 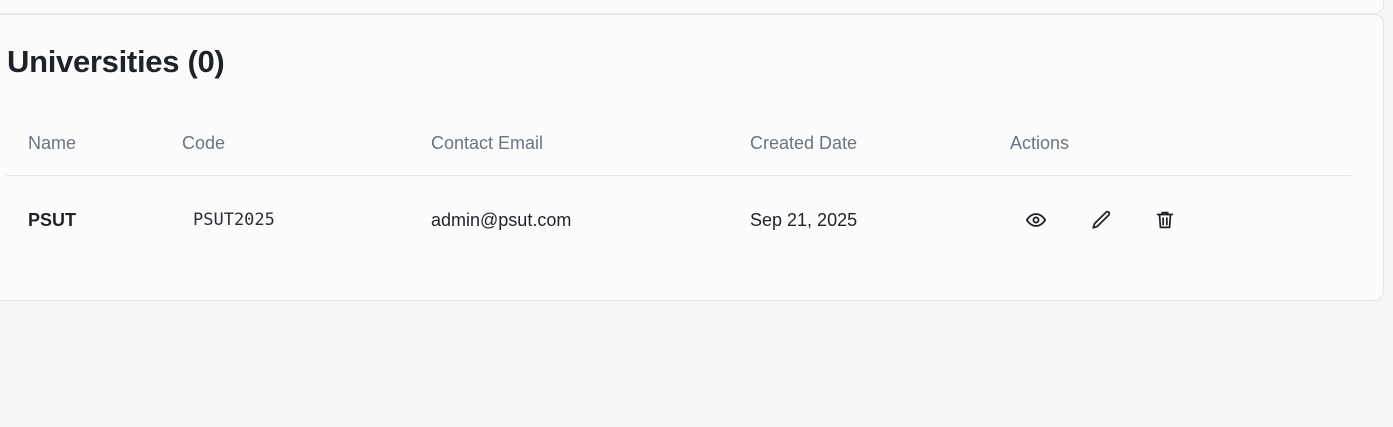 I want to click on delete-button, so click(x=1165, y=220).